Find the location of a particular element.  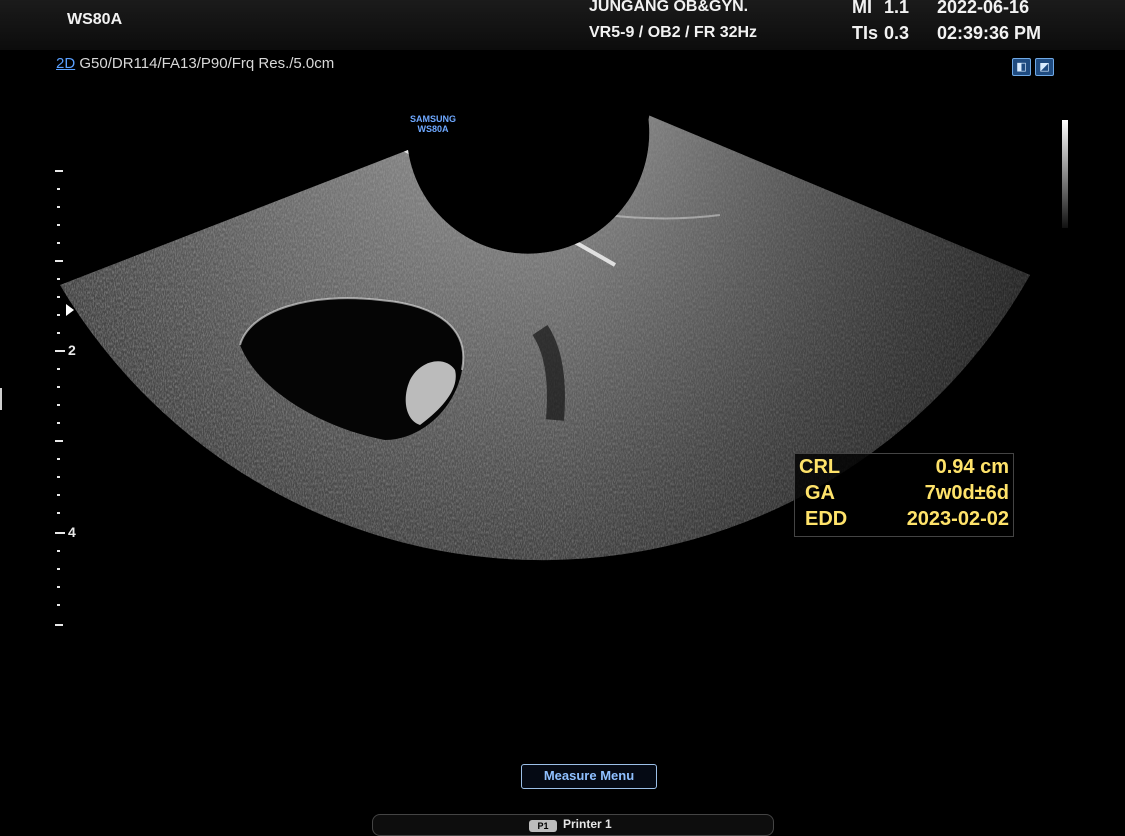

param-dr: DR114 is located at coordinates (134, 63).